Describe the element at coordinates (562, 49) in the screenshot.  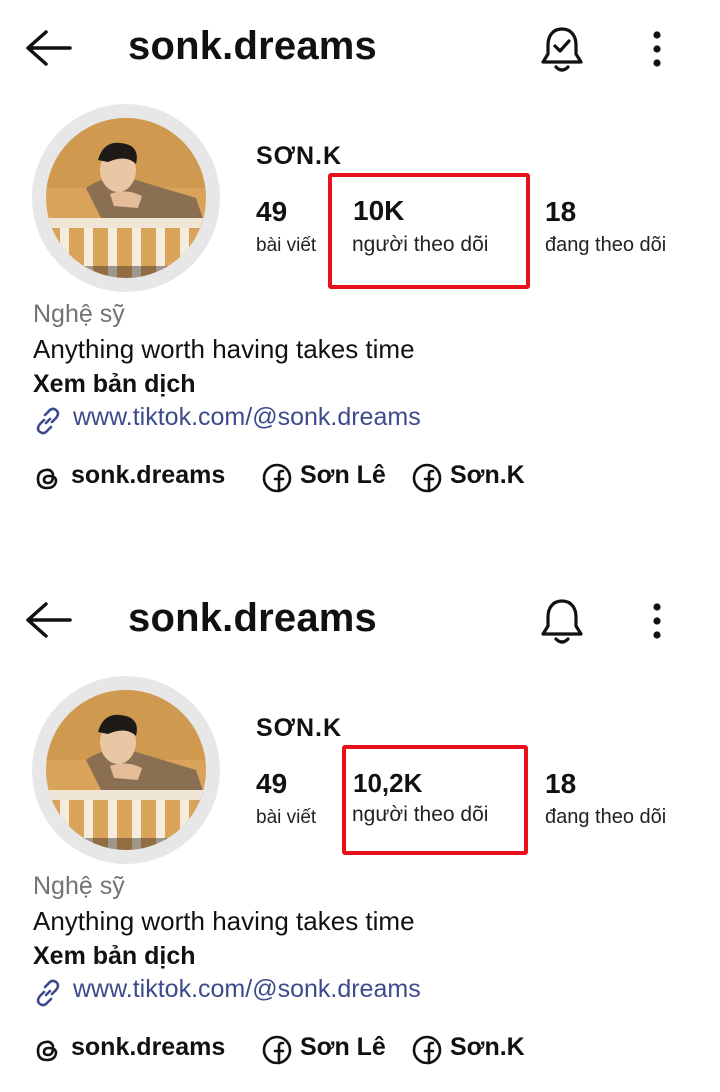
I see `bell-check-icon` at that location.